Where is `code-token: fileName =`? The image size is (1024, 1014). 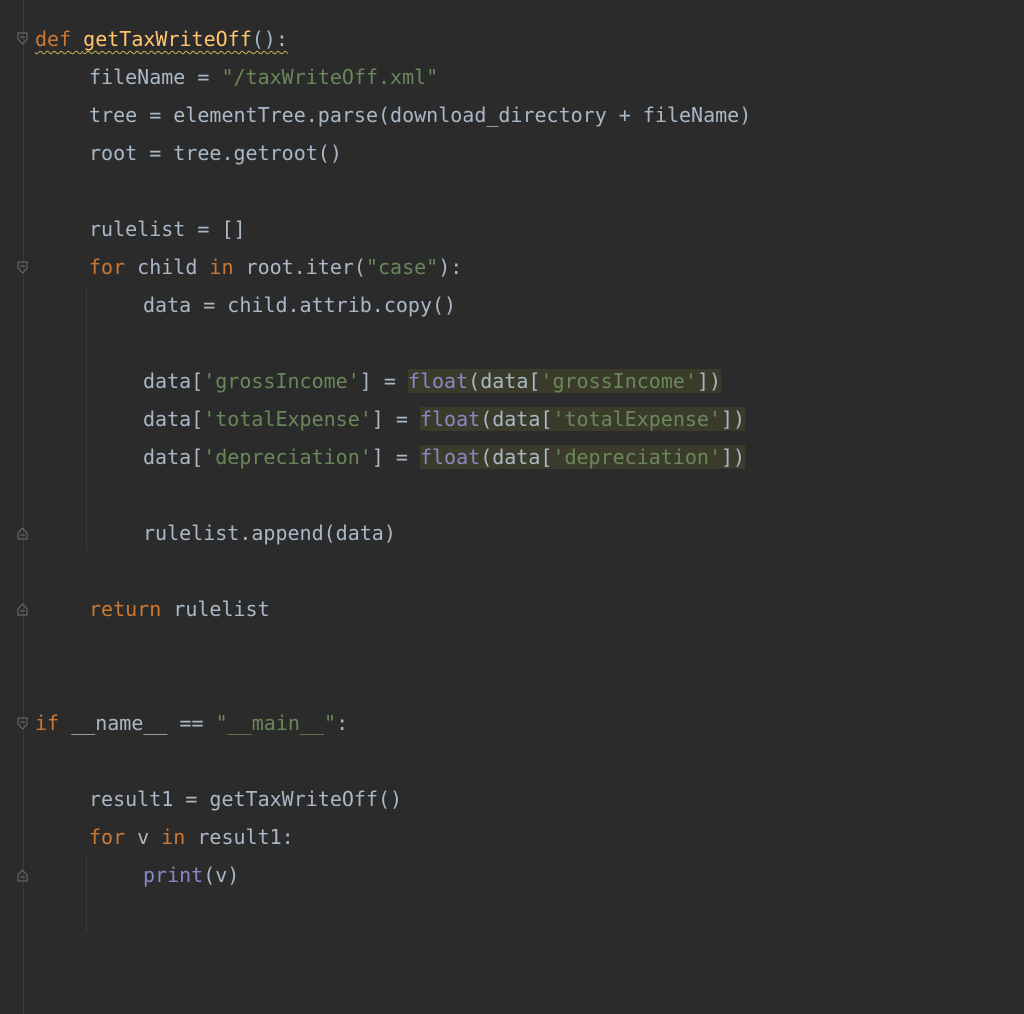 code-token: fileName = is located at coordinates (155, 77).